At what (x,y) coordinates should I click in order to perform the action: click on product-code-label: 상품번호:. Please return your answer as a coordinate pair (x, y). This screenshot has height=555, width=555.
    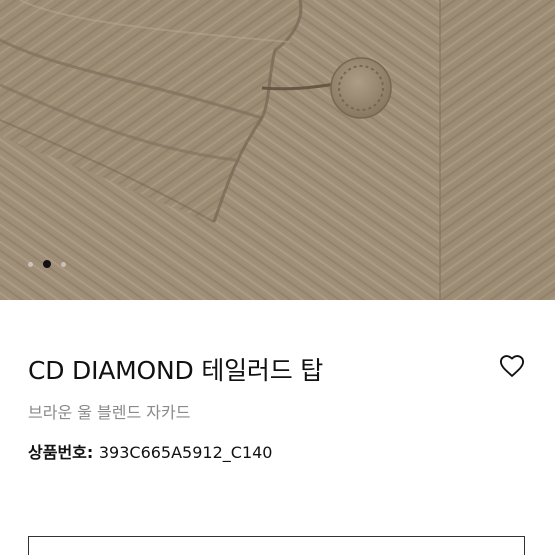
    Looking at the image, I should click on (63, 452).